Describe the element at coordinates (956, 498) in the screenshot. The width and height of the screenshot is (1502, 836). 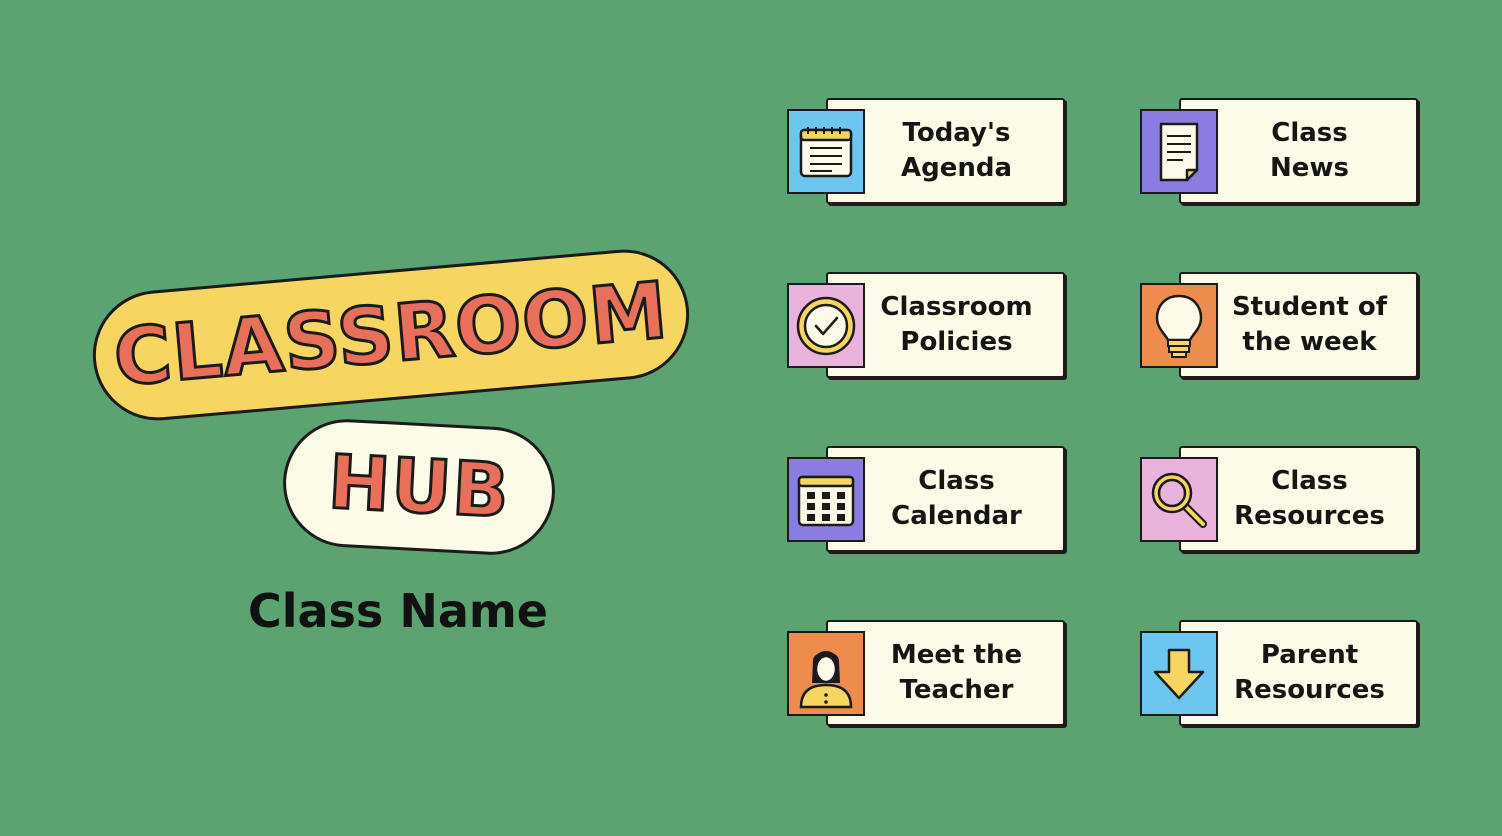
I see `card-label: Class Calendar` at that location.